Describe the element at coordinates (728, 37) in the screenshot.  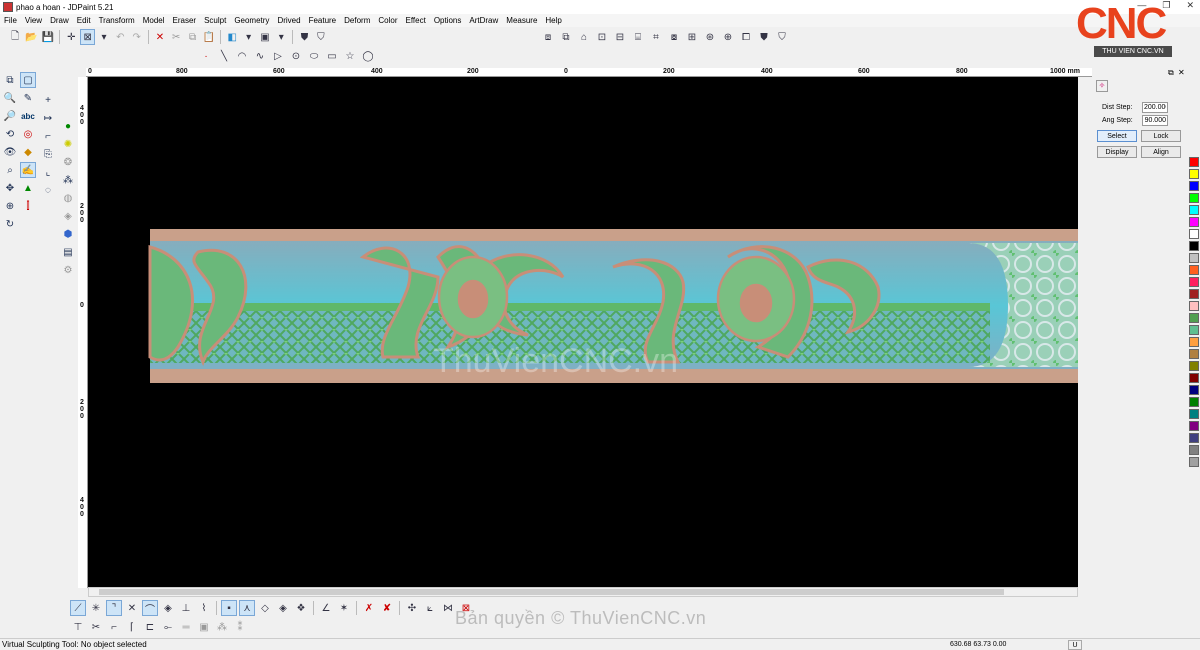
I see `feature-tool-11-icon: ⊕` at that location.